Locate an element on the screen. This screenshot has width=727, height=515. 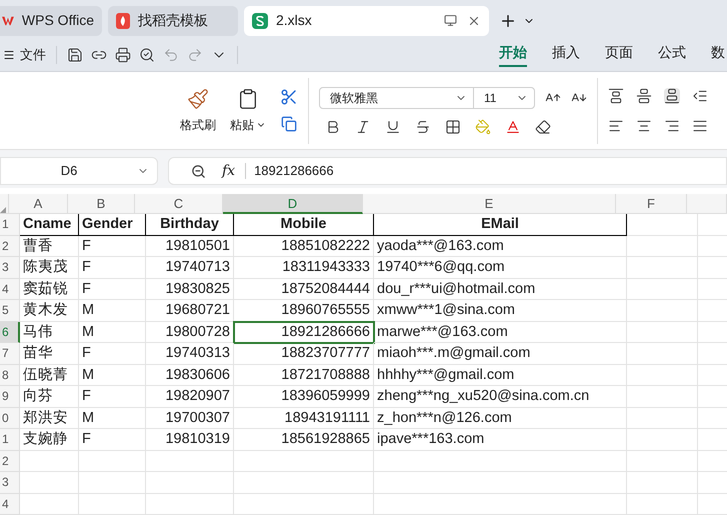
table-cell: 苗华 is located at coordinates (49, 353).